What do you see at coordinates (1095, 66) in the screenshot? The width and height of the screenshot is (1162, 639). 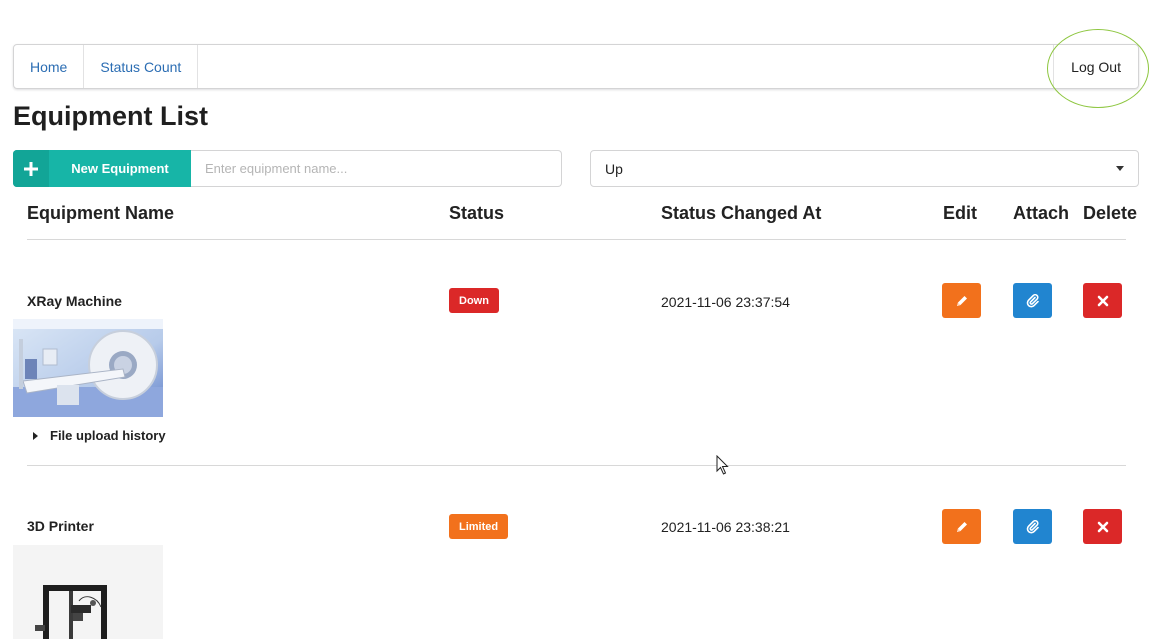 I see `logout-button: Log Out` at bounding box center [1095, 66].